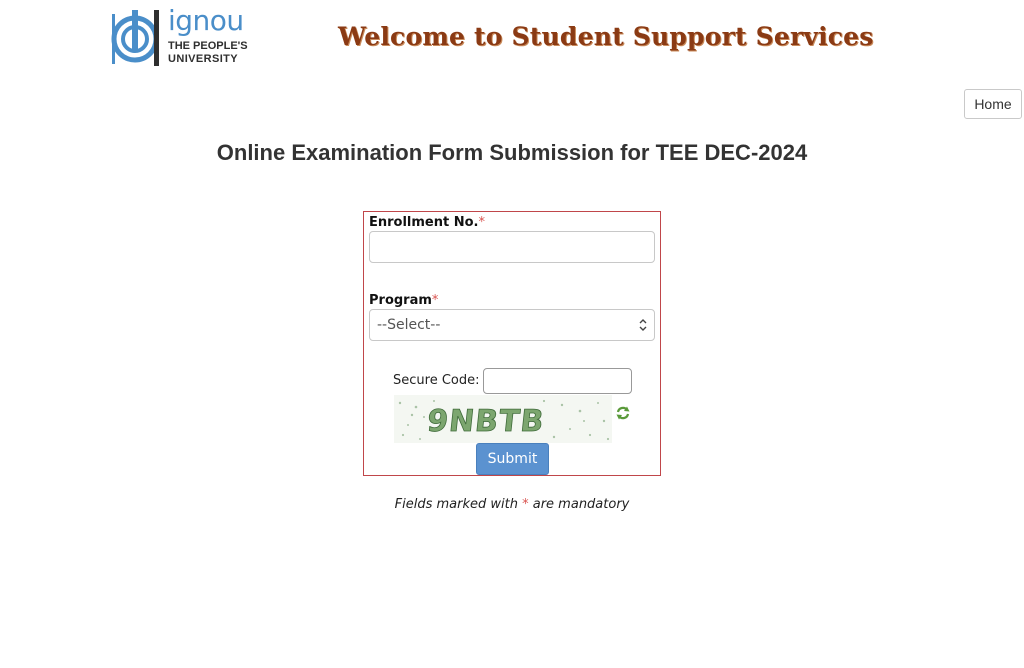 This screenshot has height=668, width=1024. What do you see at coordinates (485, 421) in the screenshot?
I see `captcha-text: 9NBTB` at bounding box center [485, 421].